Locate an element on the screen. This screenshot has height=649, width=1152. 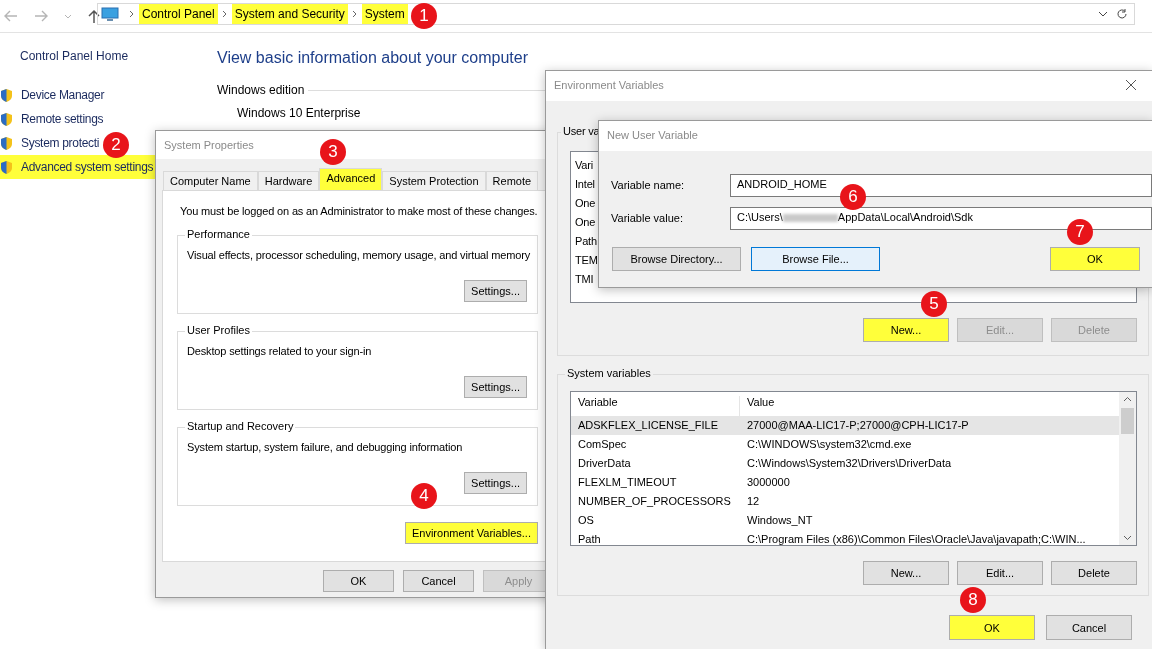
table-cell-text: TEM is located at coordinates (586, 260).